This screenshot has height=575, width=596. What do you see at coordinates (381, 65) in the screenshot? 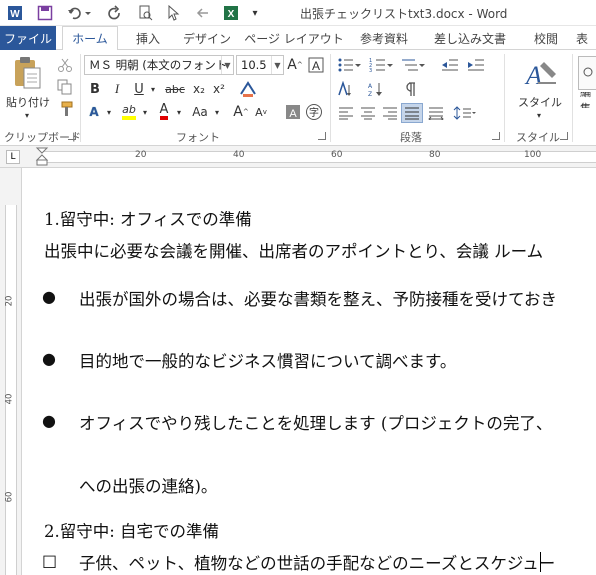
I see `numbering-icon: 123` at bounding box center [381, 65].